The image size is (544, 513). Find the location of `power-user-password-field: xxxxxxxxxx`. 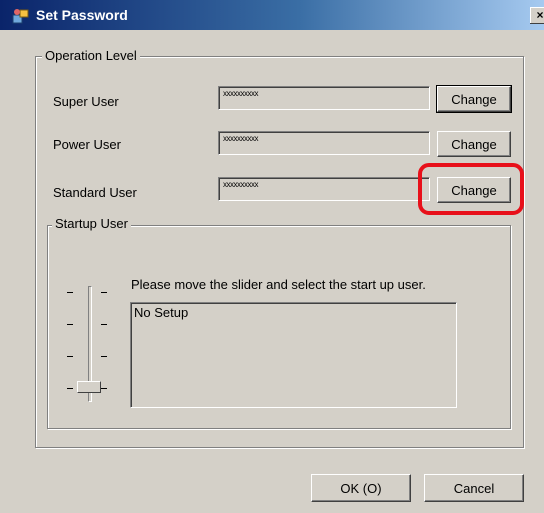

power-user-password-field: xxxxxxxxxx is located at coordinates (324, 143).